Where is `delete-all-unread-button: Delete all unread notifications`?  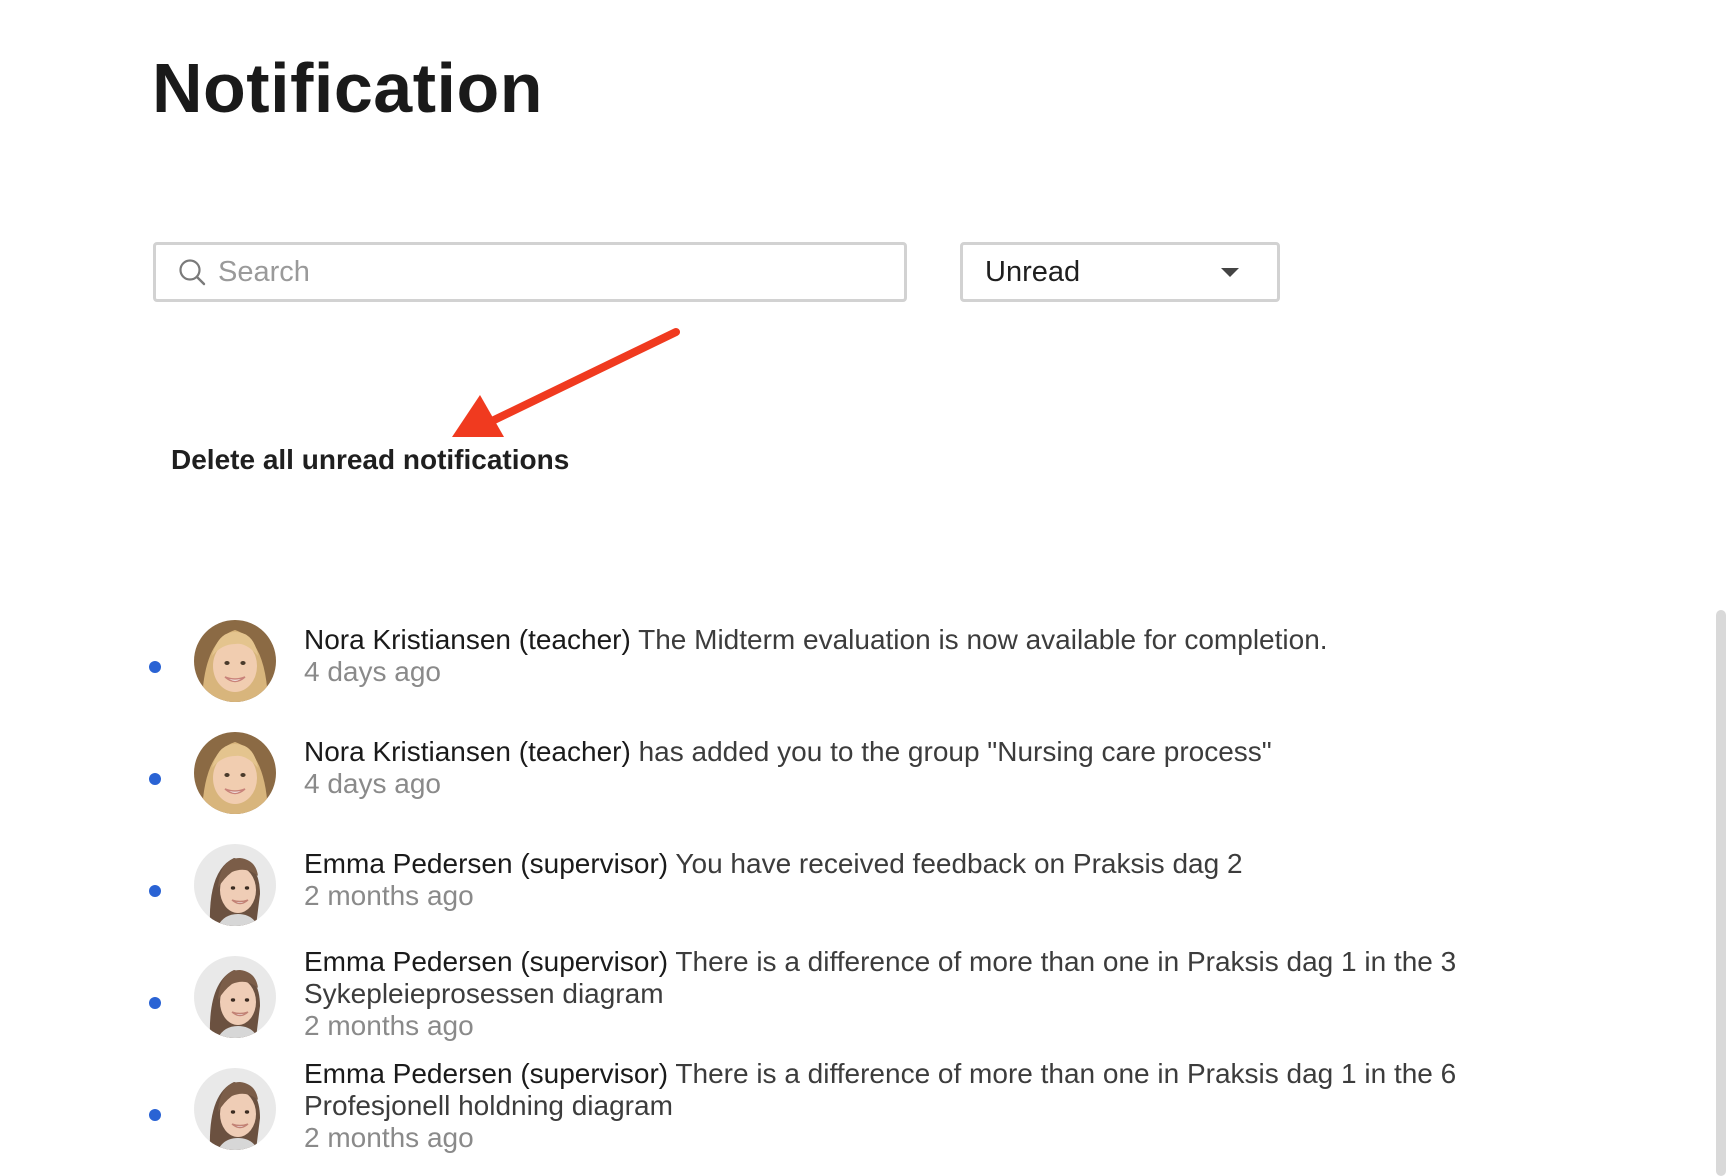
delete-all-unread-button: Delete all unread notifications is located at coordinates (370, 460).